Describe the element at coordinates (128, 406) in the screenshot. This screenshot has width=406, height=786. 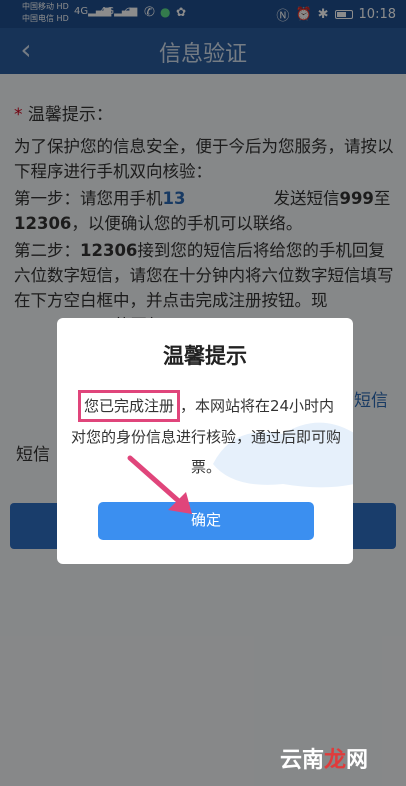
I see `highlight-box: 您已完成注册` at that location.